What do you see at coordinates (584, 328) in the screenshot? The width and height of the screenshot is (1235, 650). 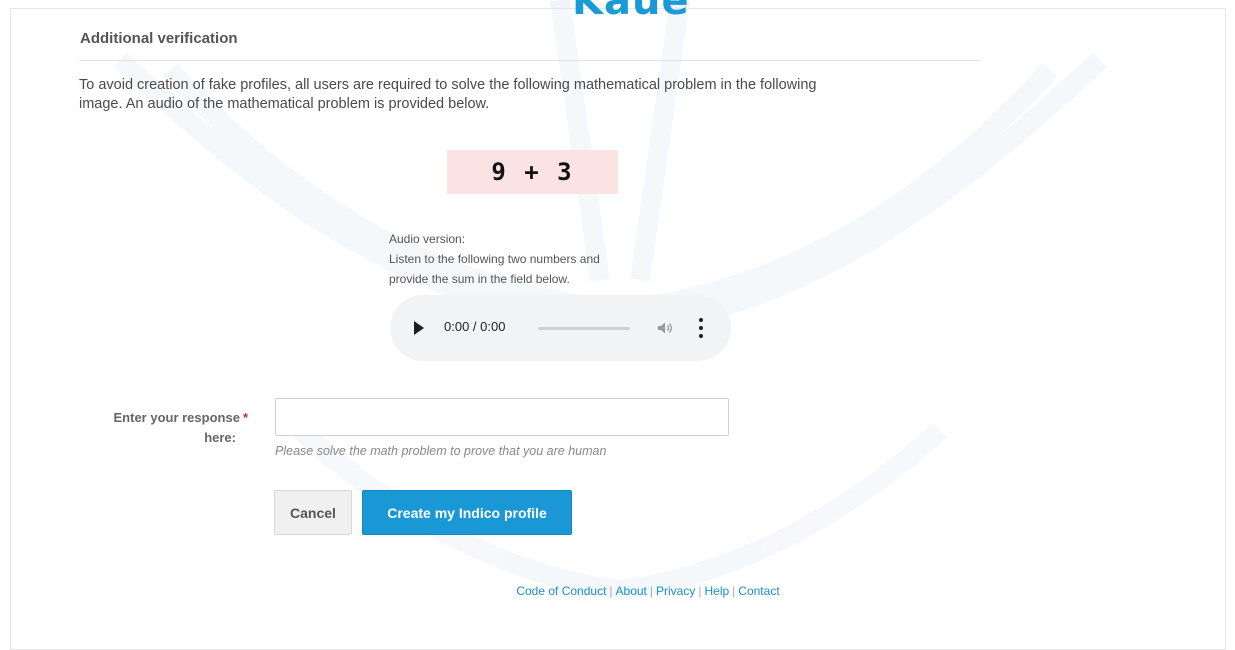 I see `audio-progress-bar` at bounding box center [584, 328].